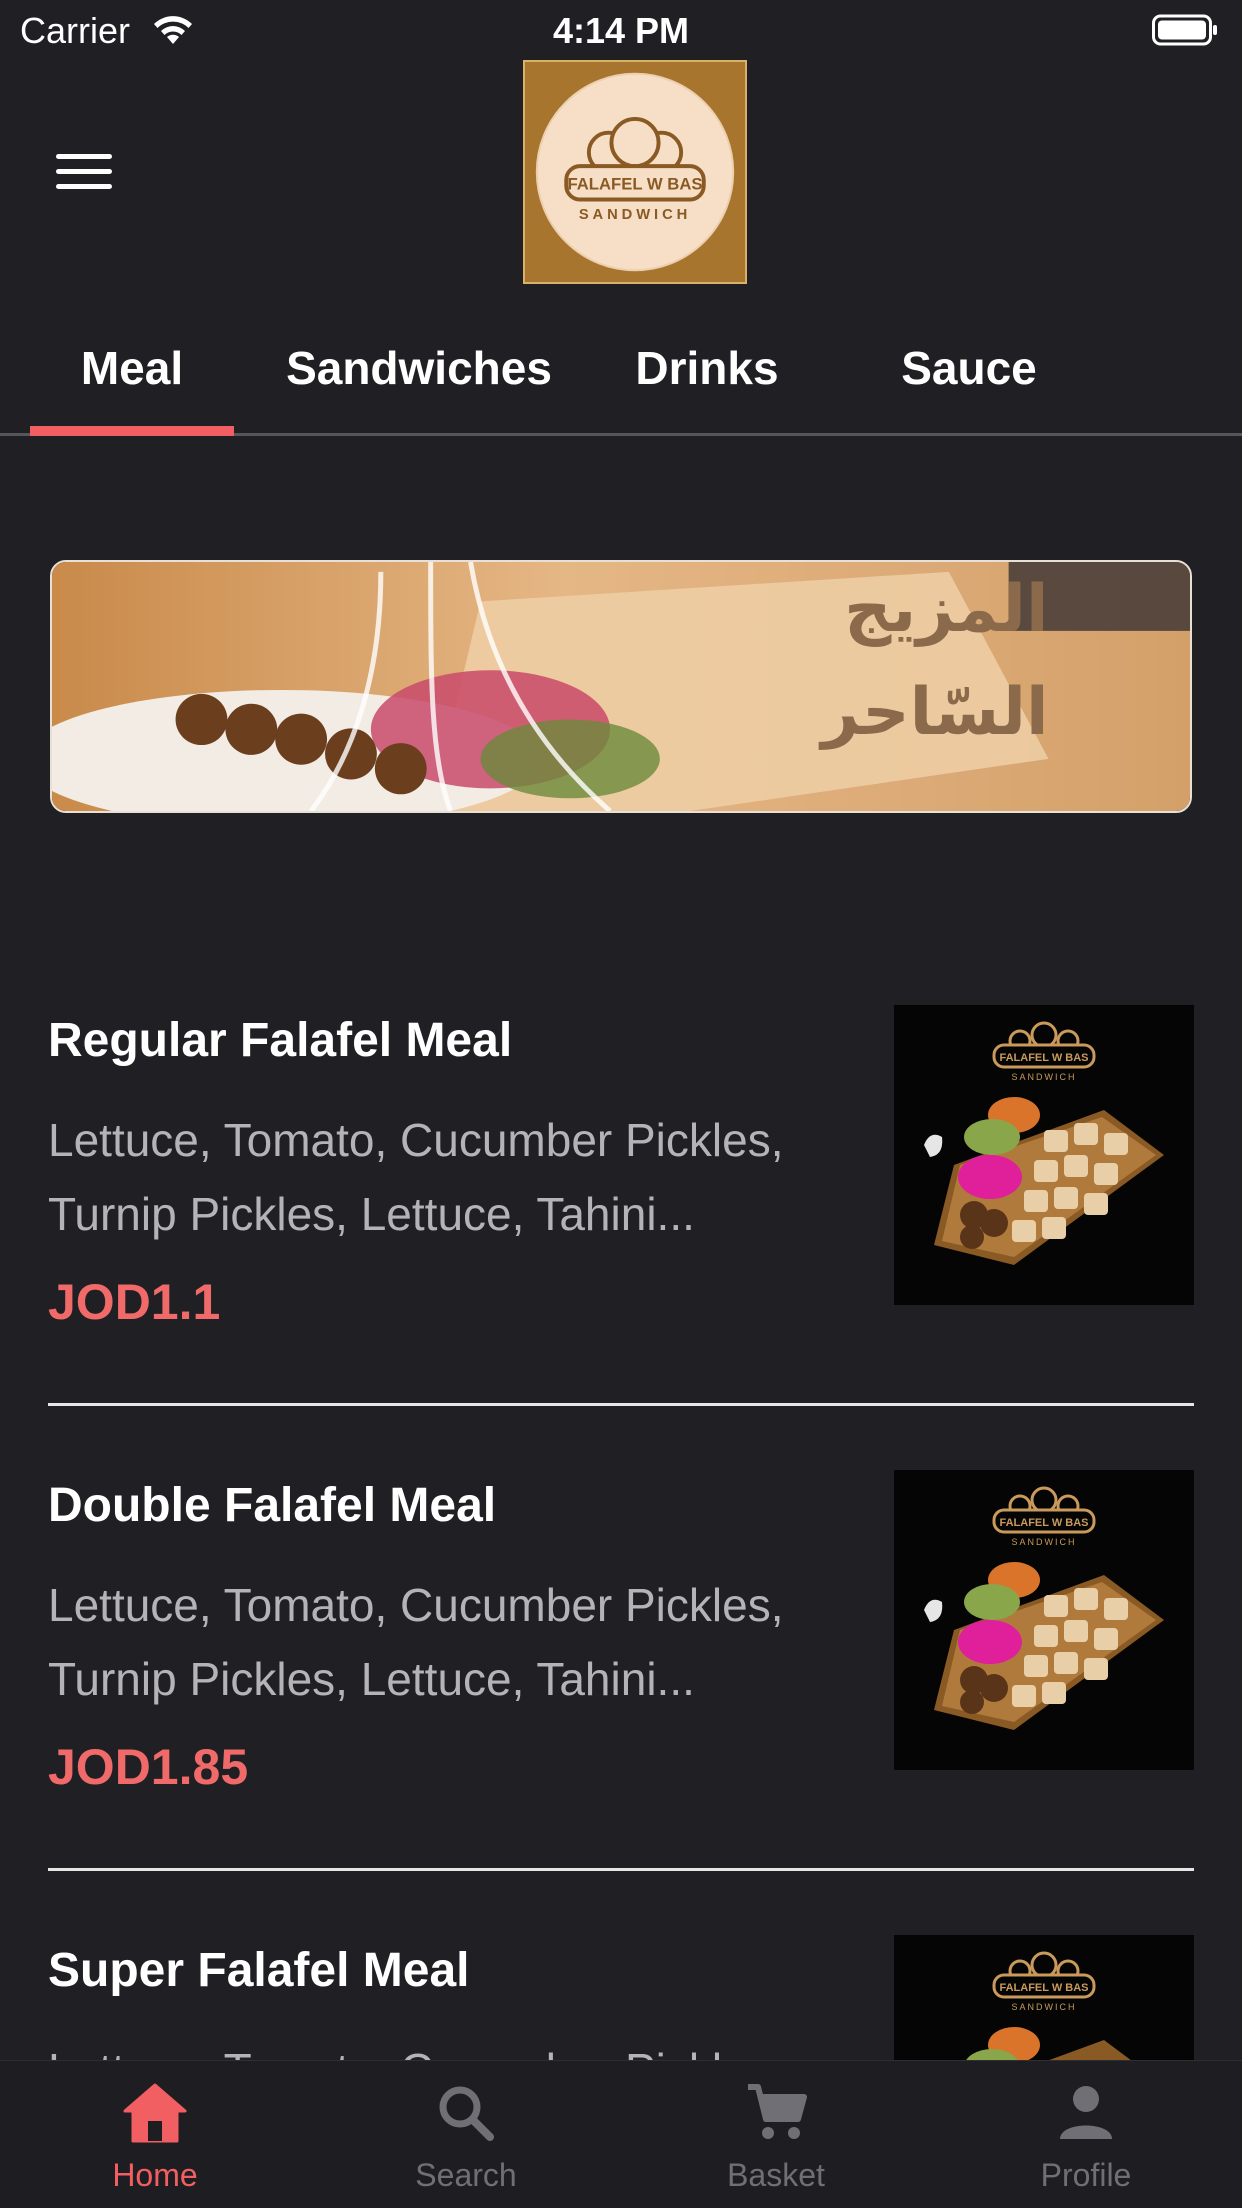  What do you see at coordinates (272, 1505) in the screenshot?
I see `menu-item-title: Double Falafel Meal` at bounding box center [272, 1505].